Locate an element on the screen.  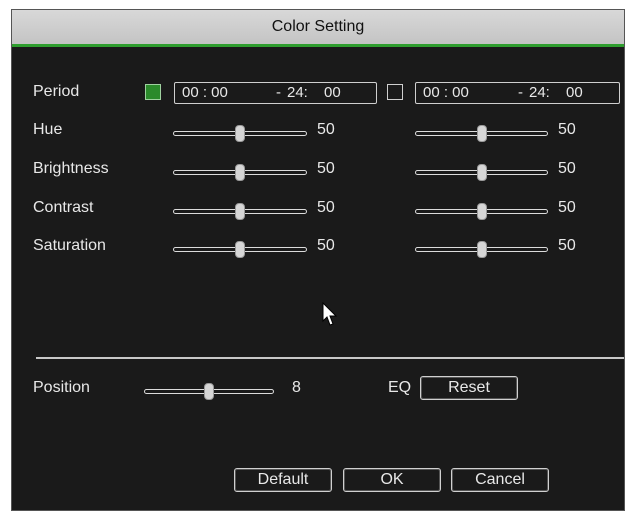
period-2-end-hour: 24: is located at coordinates (539, 93).